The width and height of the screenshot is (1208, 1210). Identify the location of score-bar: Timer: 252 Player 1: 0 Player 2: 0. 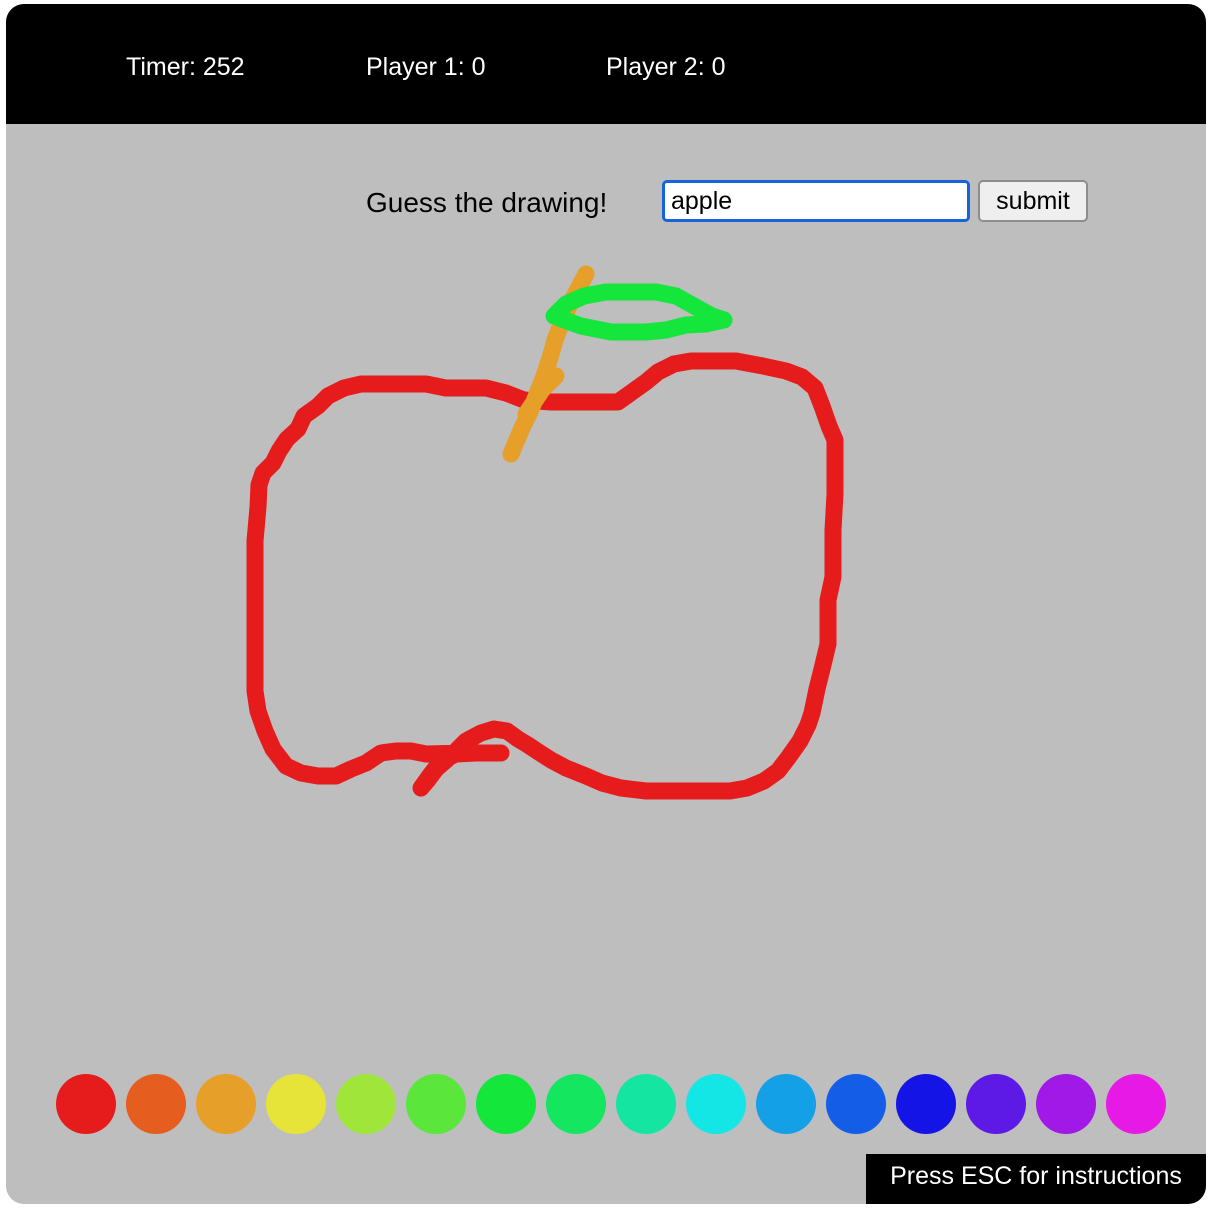
(606, 64).